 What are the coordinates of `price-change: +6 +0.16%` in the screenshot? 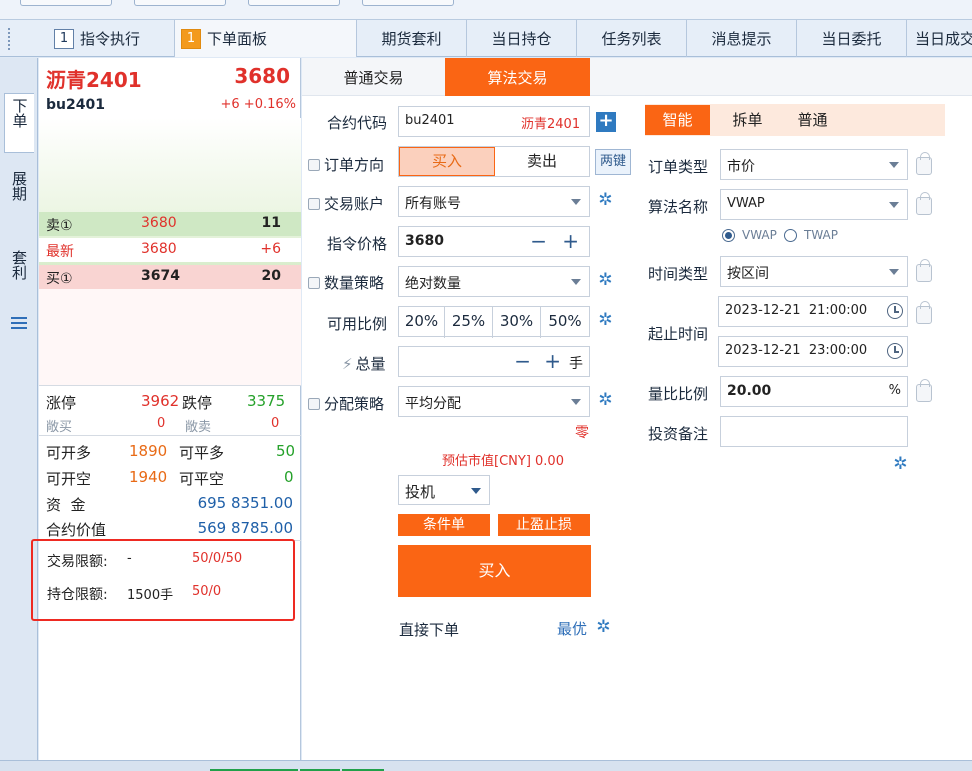 It's located at (258, 104).